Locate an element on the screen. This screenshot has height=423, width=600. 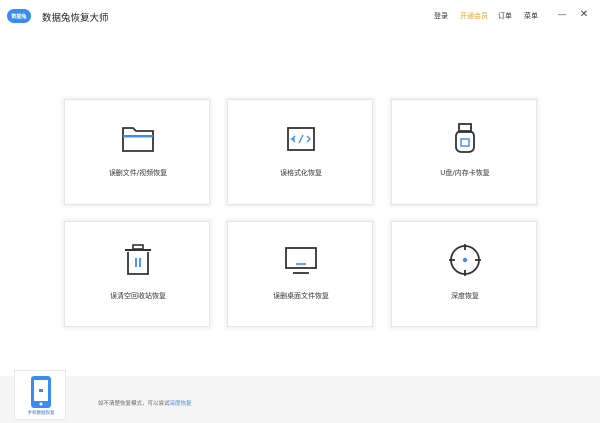
card-label: 深度恢复 is located at coordinates (465, 296).